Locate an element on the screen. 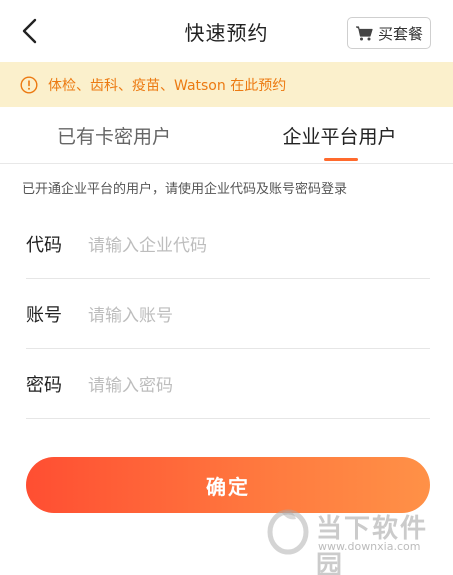 Image resolution: width=453 pixels, height=575 pixels. tab-card-users: 已有卡密用户 is located at coordinates (114, 135).